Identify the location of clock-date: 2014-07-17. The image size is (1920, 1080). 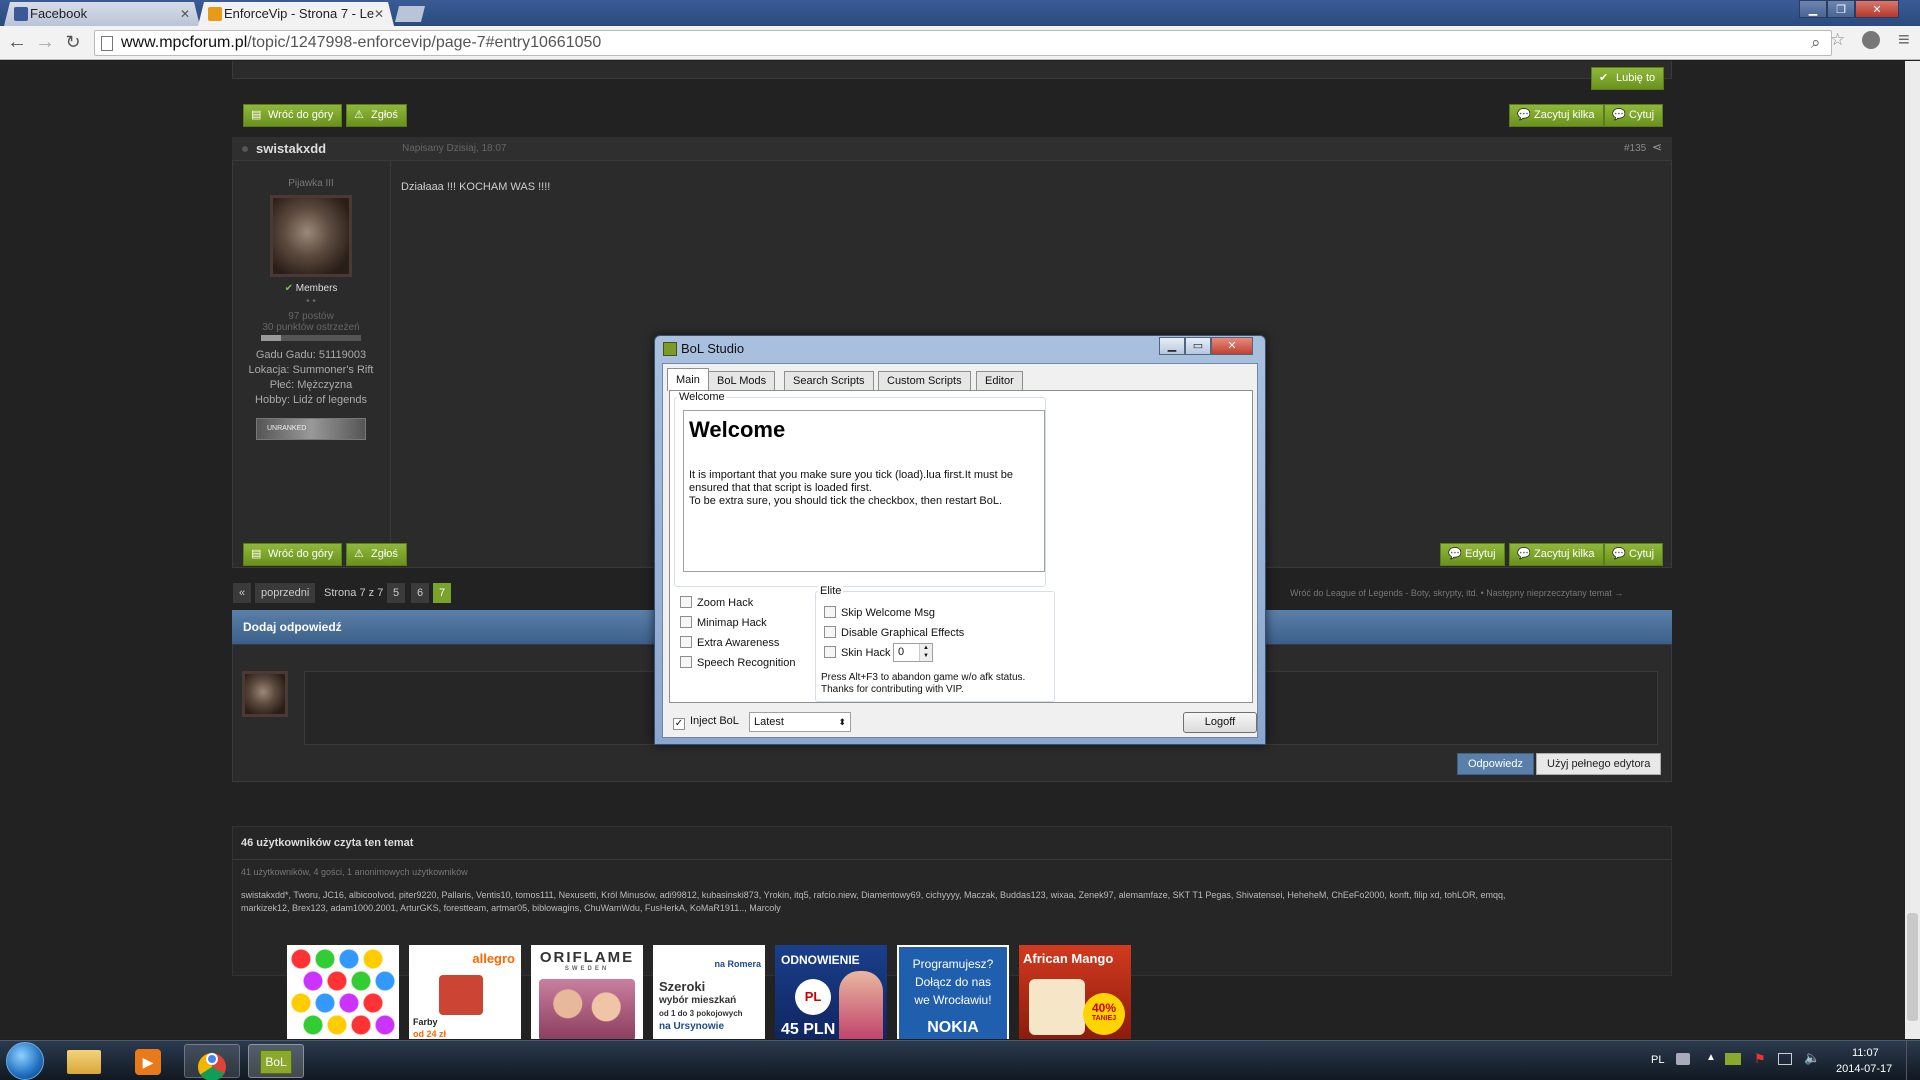
(1864, 1069).